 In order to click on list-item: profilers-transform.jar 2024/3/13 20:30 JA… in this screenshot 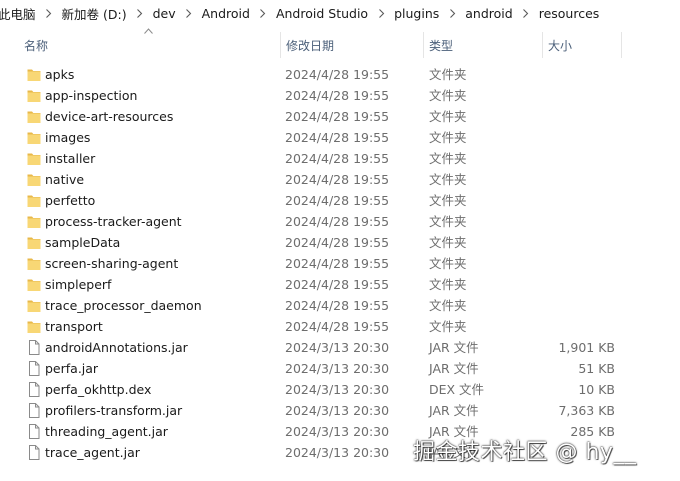, I will do `click(340, 410)`.